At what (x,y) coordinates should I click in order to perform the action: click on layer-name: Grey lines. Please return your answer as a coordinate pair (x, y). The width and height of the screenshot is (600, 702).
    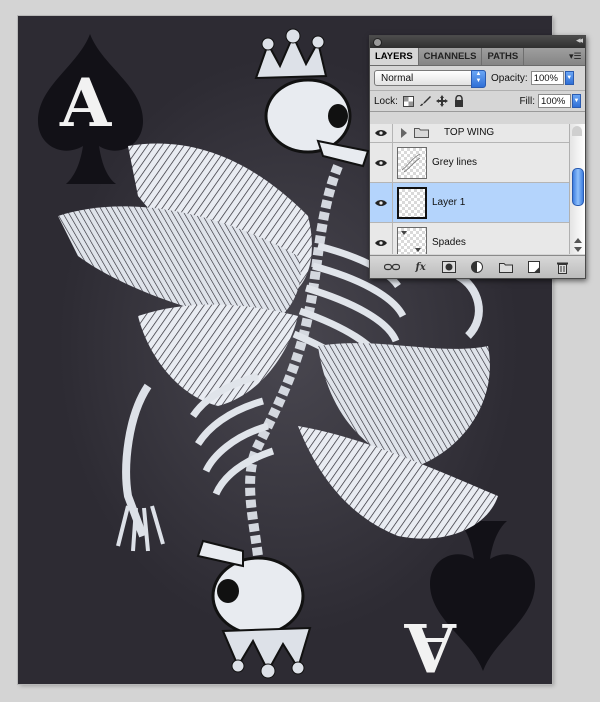
    Looking at the image, I should click on (455, 162).